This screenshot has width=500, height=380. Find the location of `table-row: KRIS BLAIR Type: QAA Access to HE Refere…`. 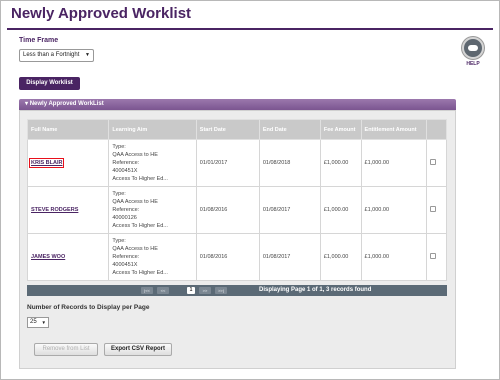

table-row: KRIS BLAIR Type: QAA Access to HE Refere… is located at coordinates (237, 163).